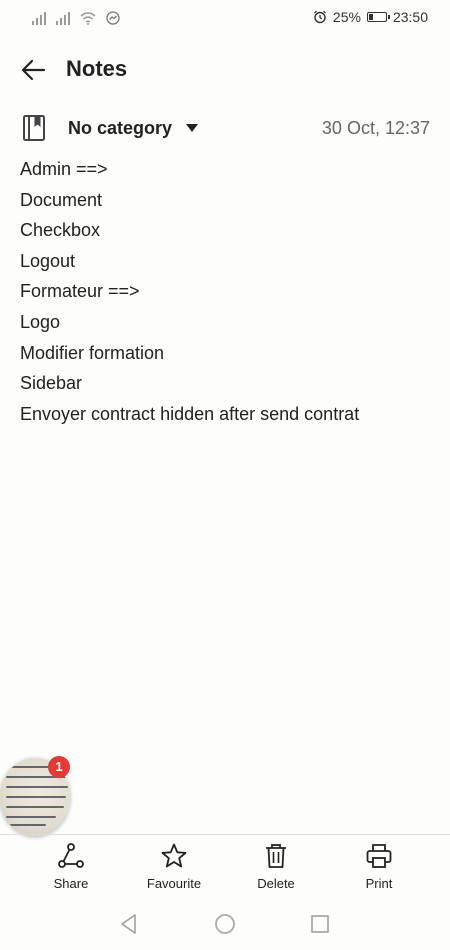 This screenshot has width=450, height=950. Describe the element at coordinates (51, 383) in the screenshot. I see `note-line: Sidebar` at that location.